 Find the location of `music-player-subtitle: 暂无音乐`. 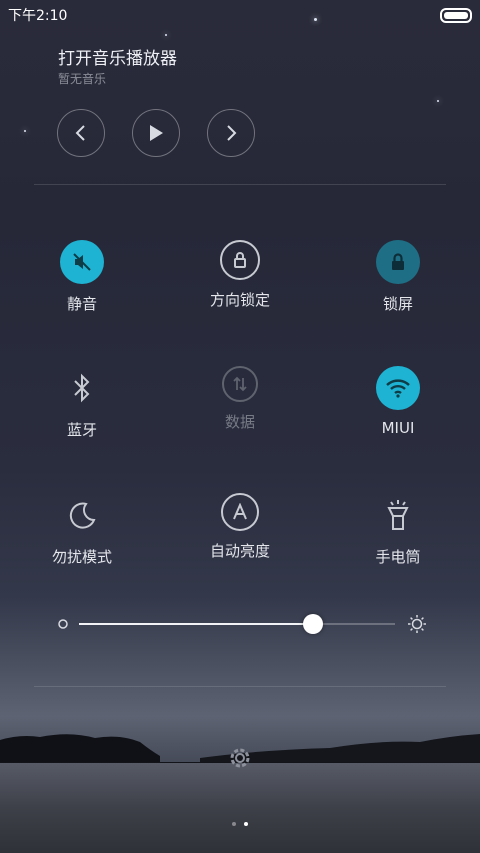

music-player-subtitle: 暂无音乐 is located at coordinates (82, 79).